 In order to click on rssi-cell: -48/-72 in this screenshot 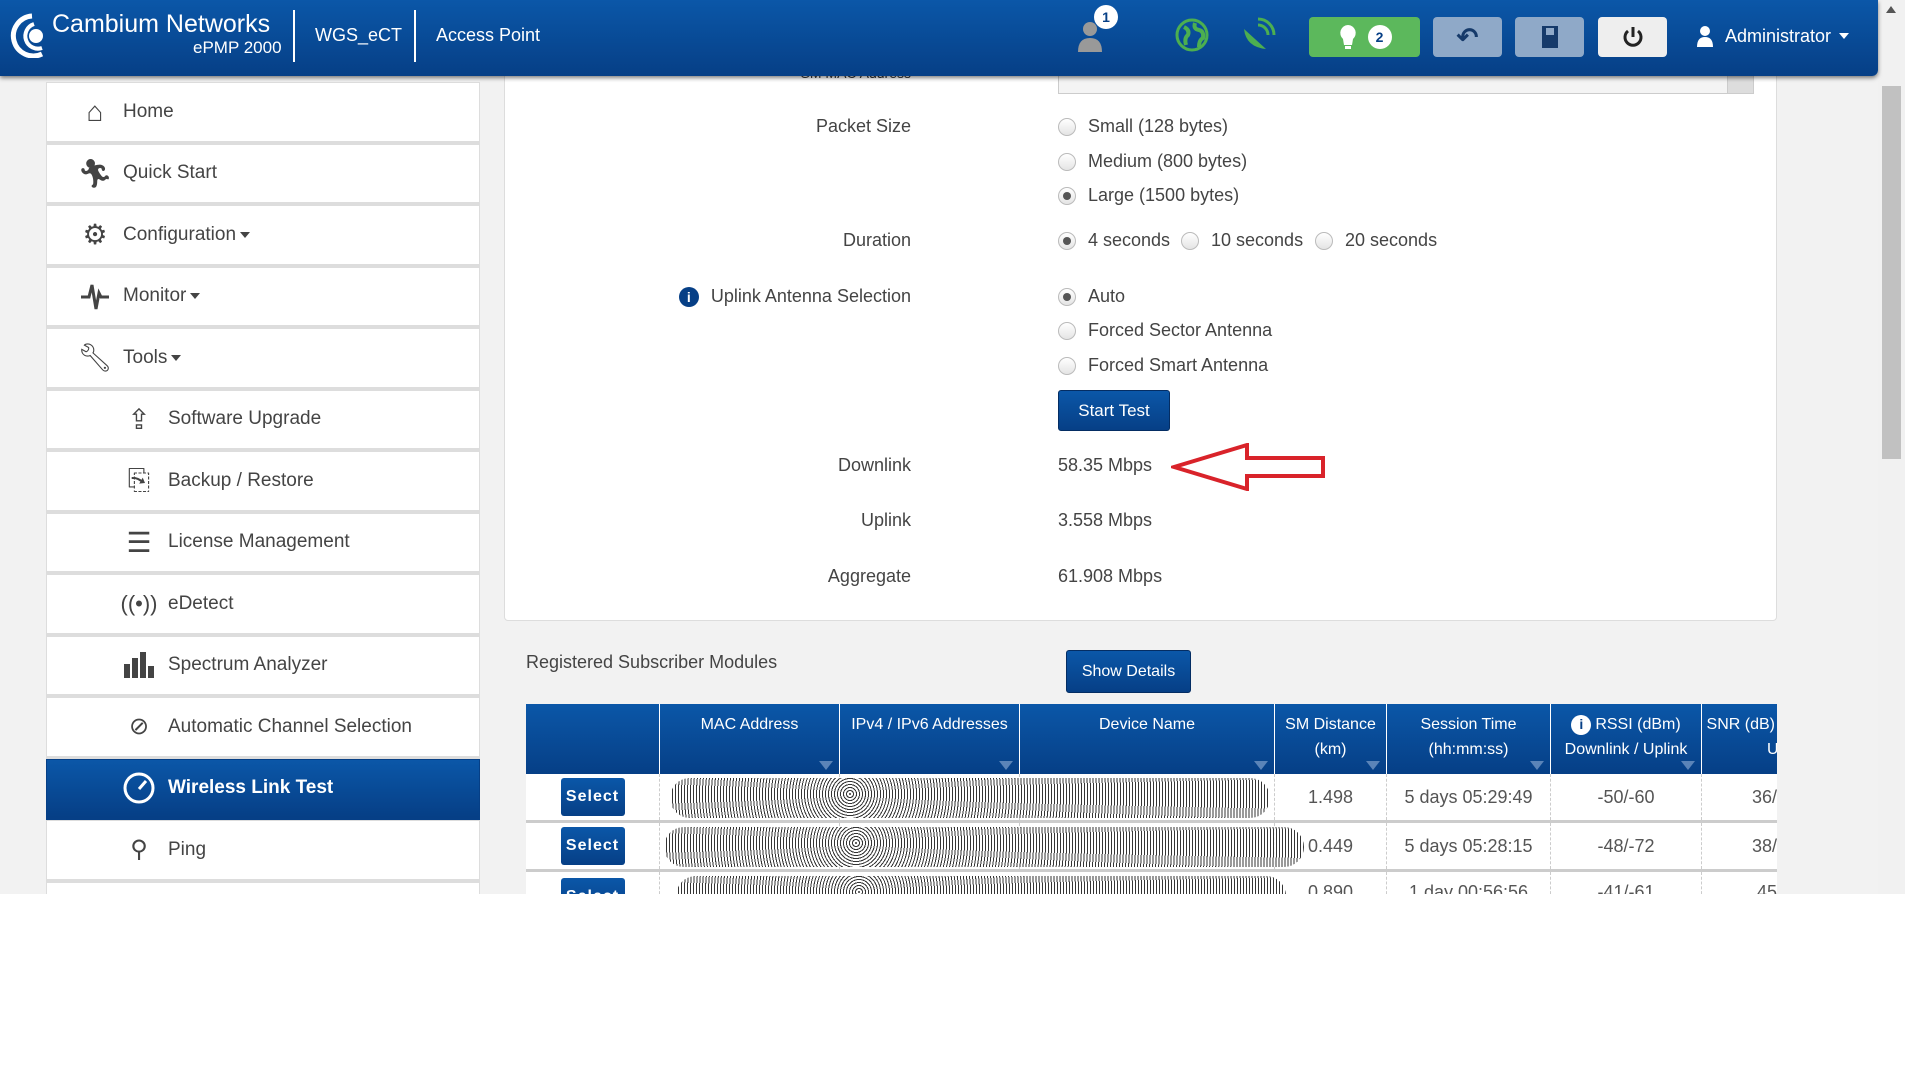, I will do `click(1626, 846)`.